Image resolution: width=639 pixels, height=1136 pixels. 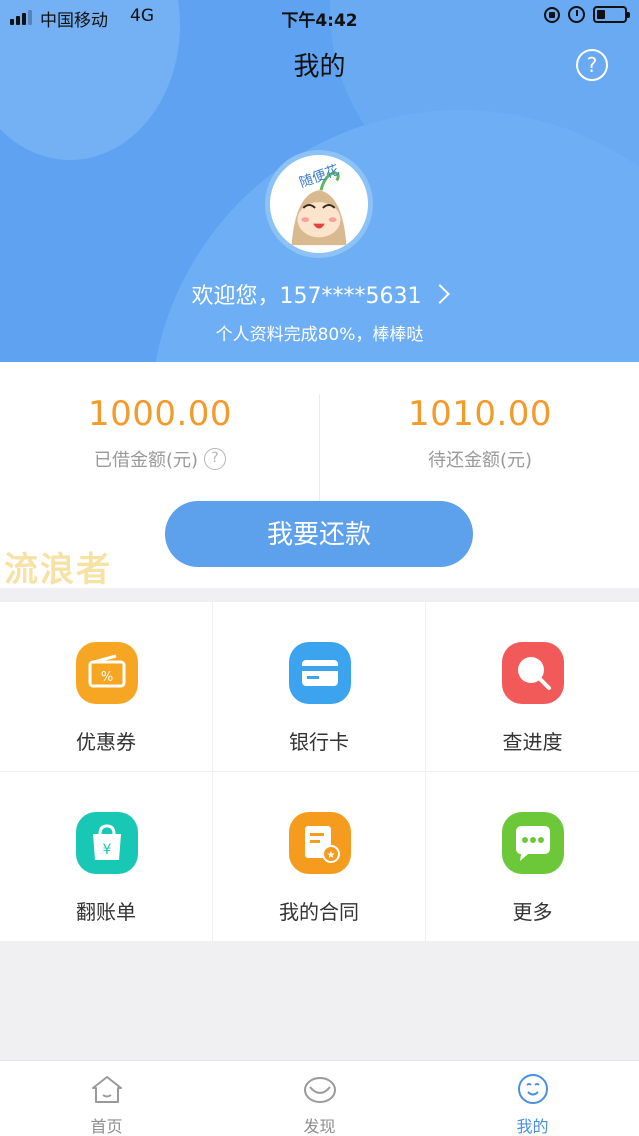 I want to click on search-progress-icon, so click(x=533, y=673).